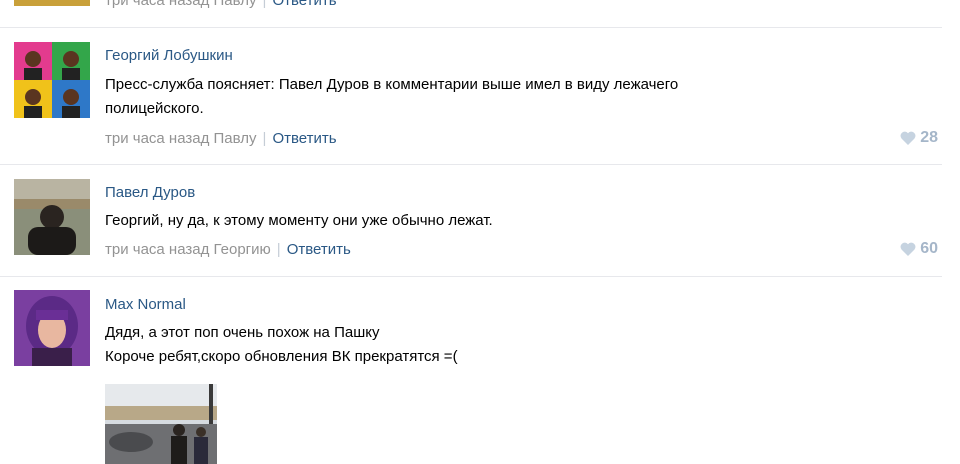  Describe the element at coordinates (929, 137) in the screenshot. I see `like-count: 28` at that location.